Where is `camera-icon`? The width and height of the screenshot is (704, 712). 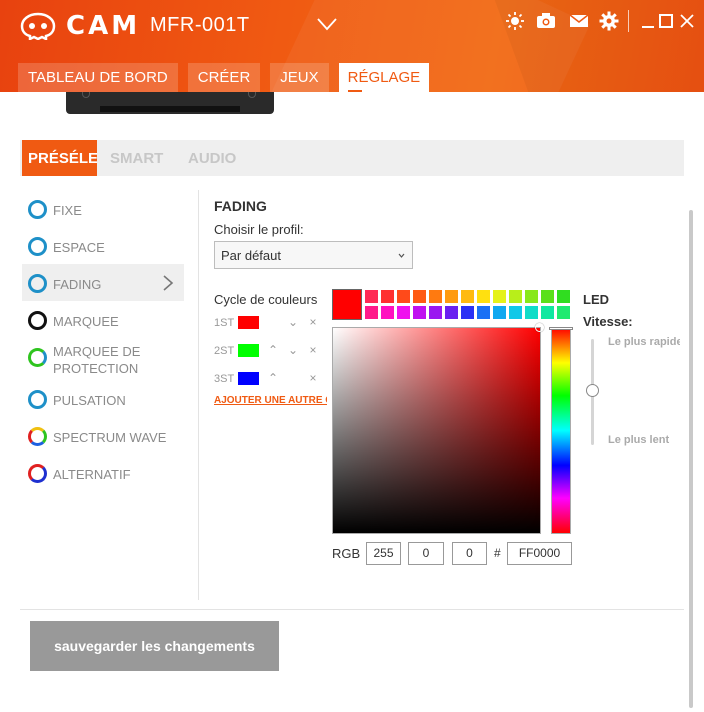
camera-icon is located at coordinates (546, 21).